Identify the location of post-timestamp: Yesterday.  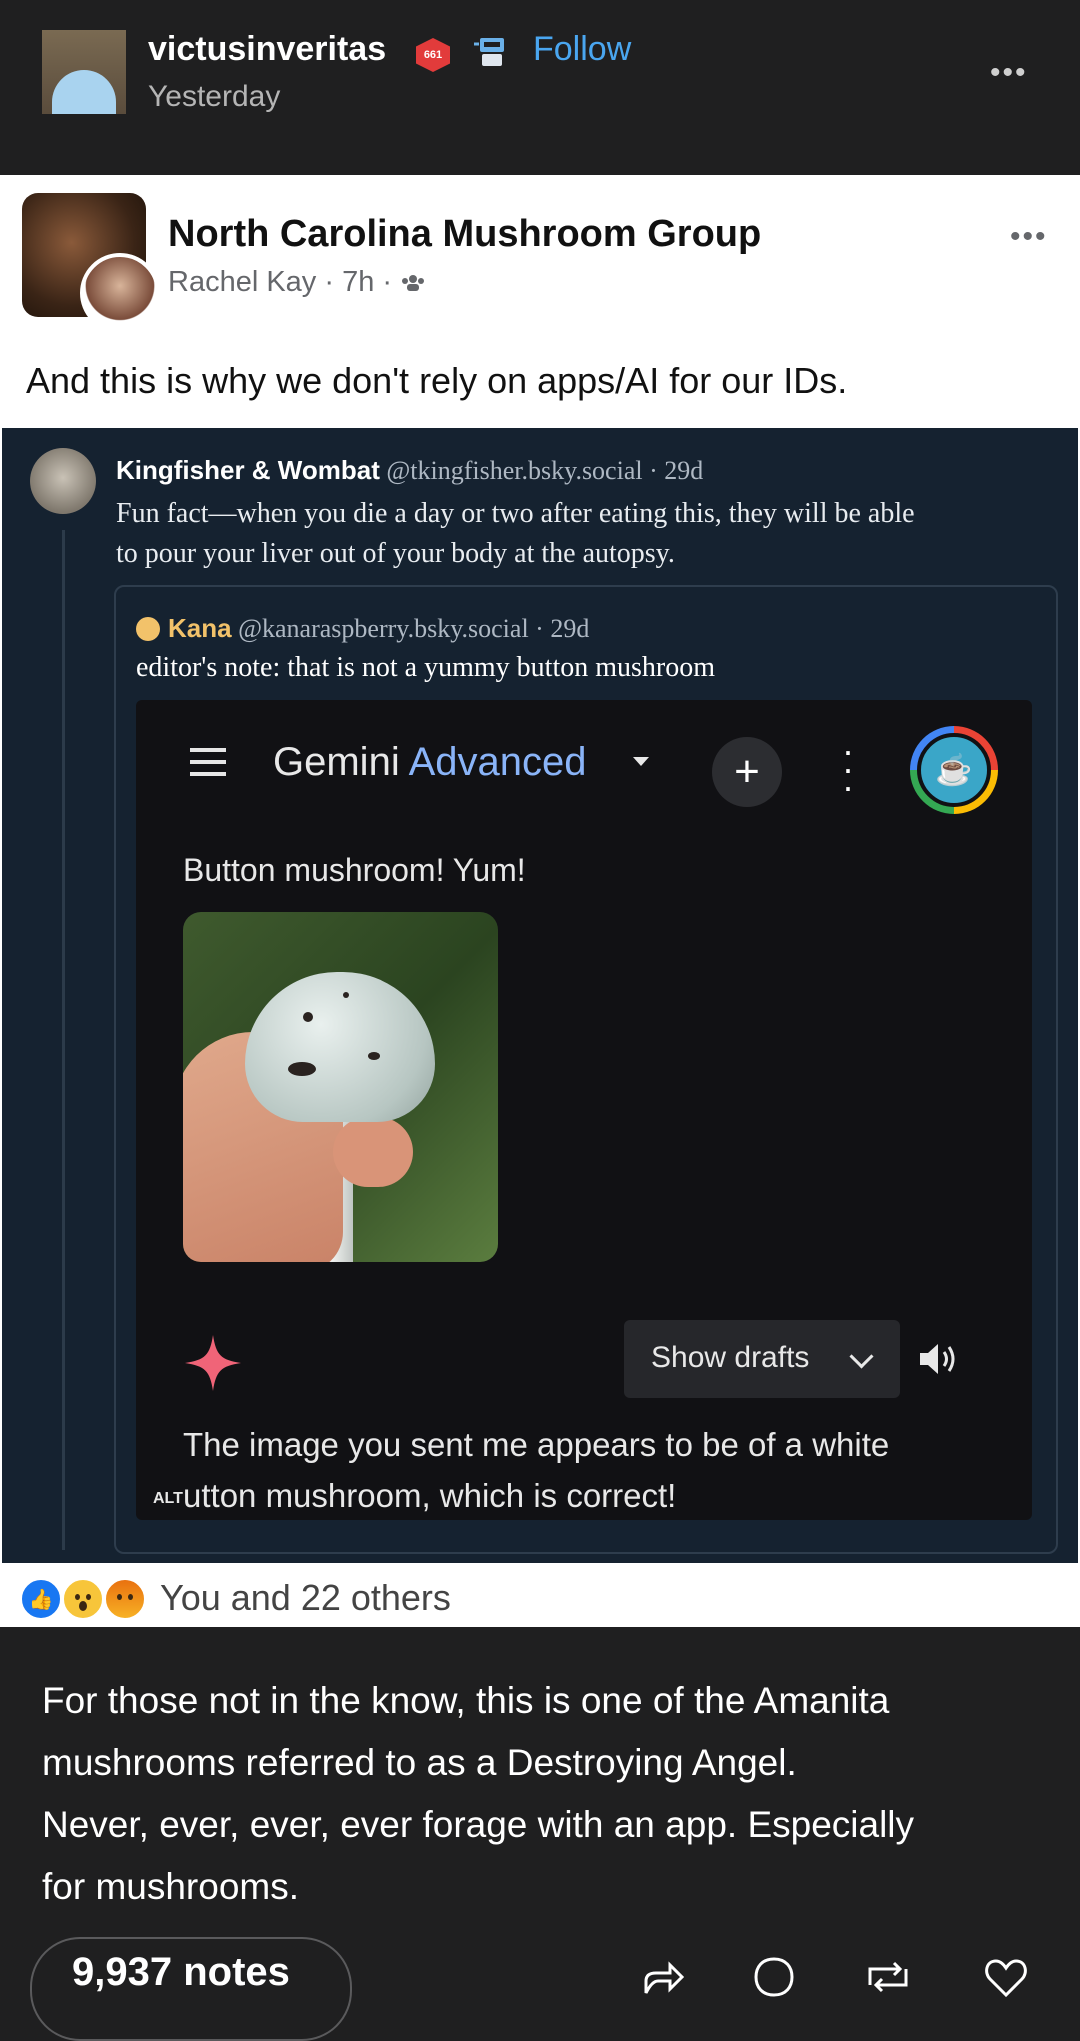
(214, 96).